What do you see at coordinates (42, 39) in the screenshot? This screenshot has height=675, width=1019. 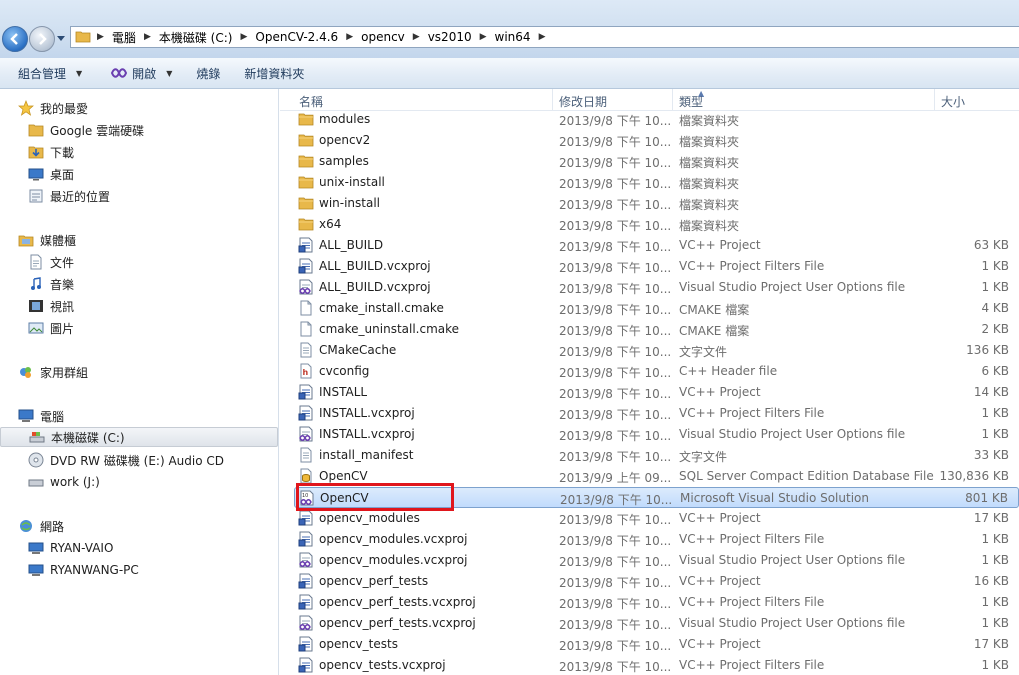 I see `forward-button` at bounding box center [42, 39].